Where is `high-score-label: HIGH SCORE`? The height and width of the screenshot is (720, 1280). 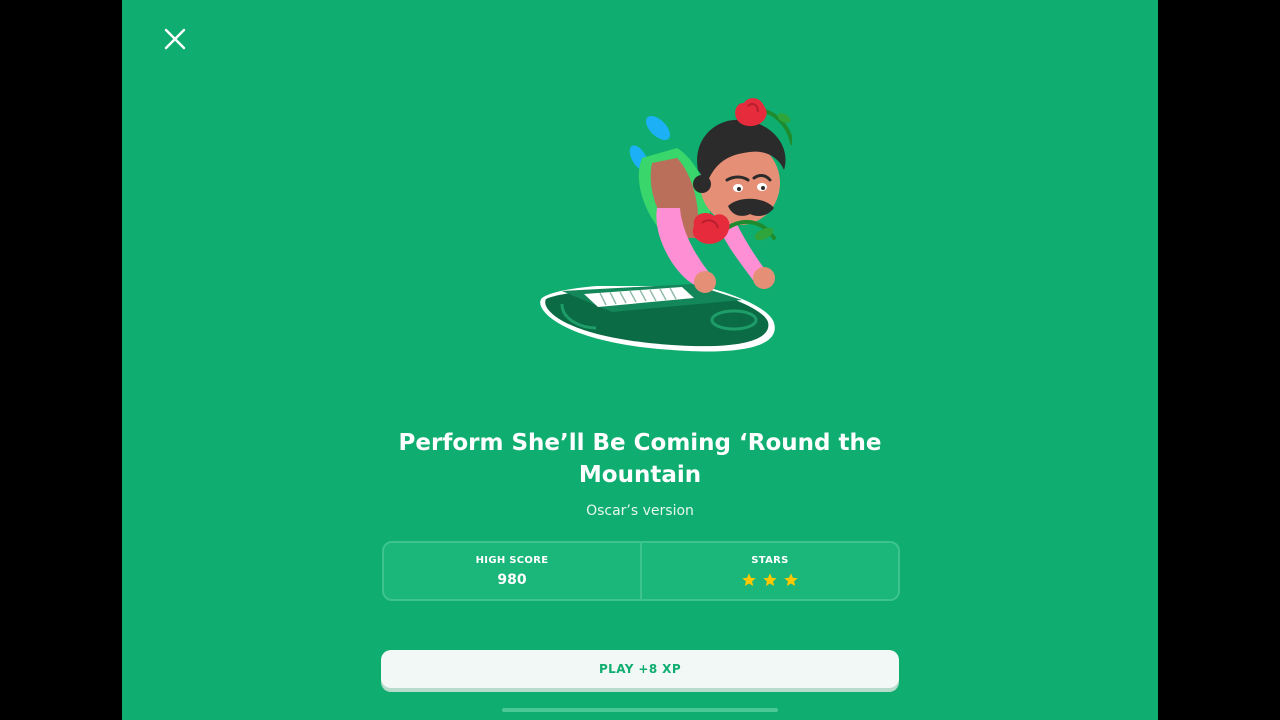 high-score-label: HIGH SCORE is located at coordinates (512, 560).